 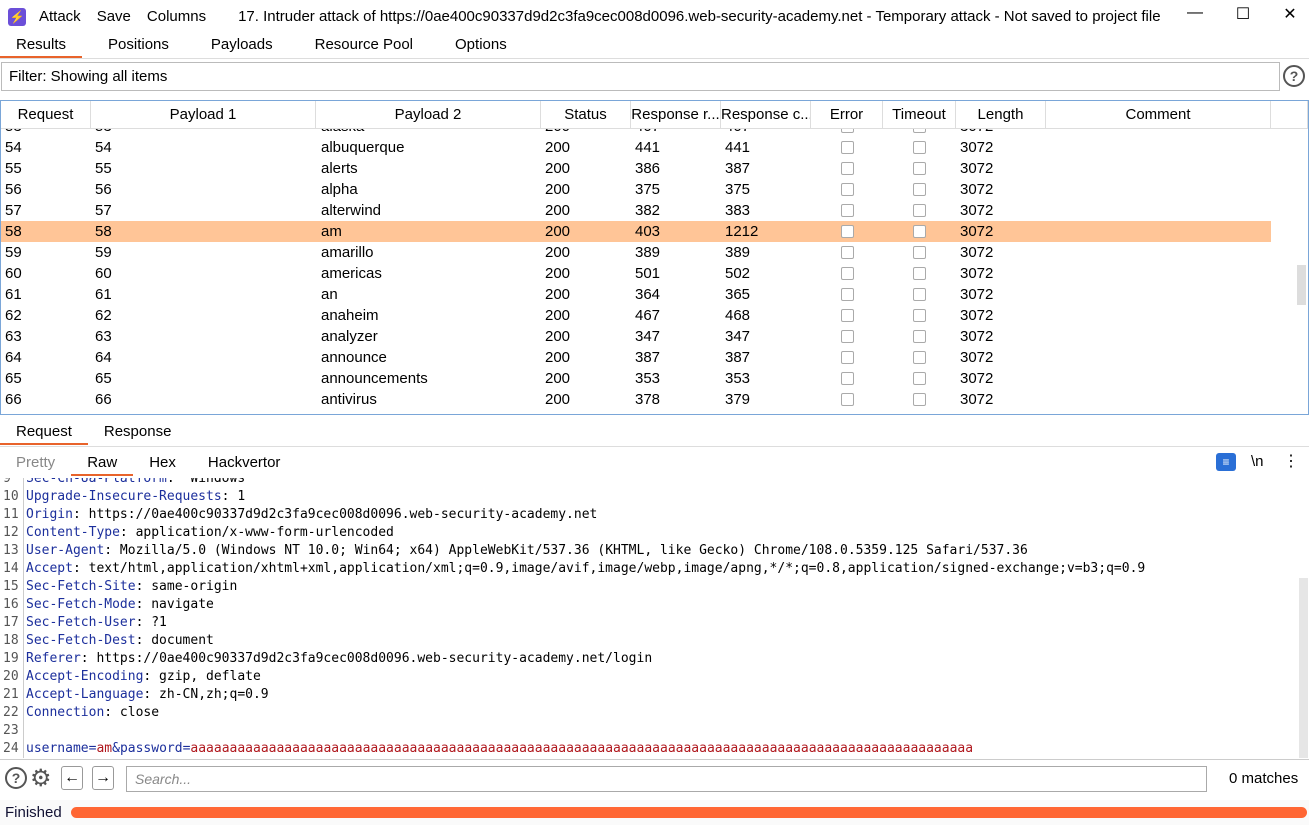 What do you see at coordinates (213, 482) in the screenshot?
I see `header-value: "Windows"` at bounding box center [213, 482].